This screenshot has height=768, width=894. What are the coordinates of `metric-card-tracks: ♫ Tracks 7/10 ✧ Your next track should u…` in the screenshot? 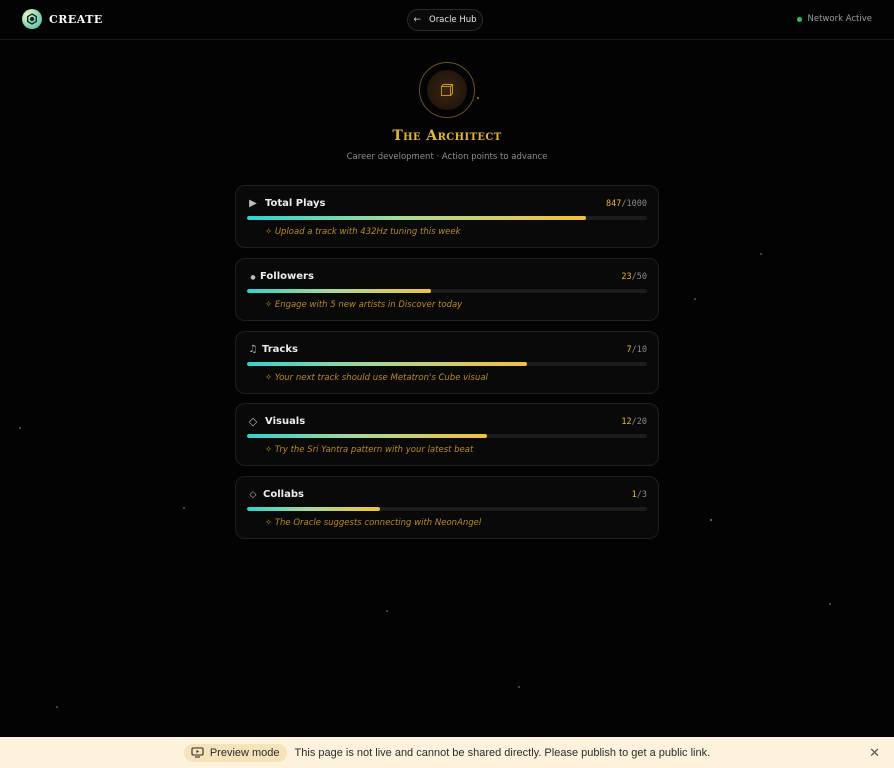 It's located at (447, 362).